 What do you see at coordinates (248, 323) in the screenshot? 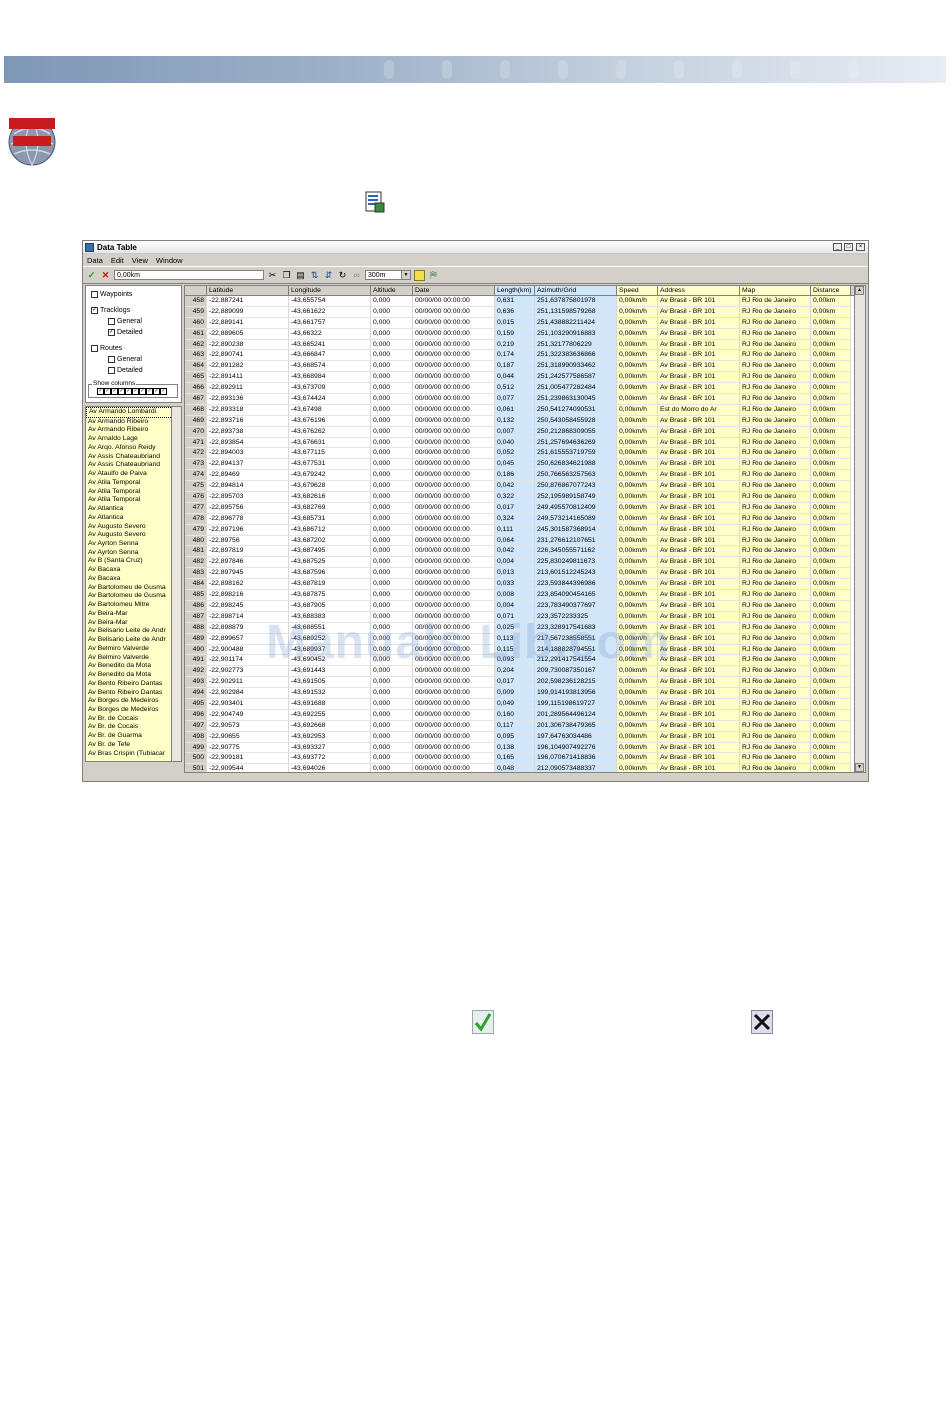
I see `cell-latitude: -22,889141` at bounding box center [248, 323].